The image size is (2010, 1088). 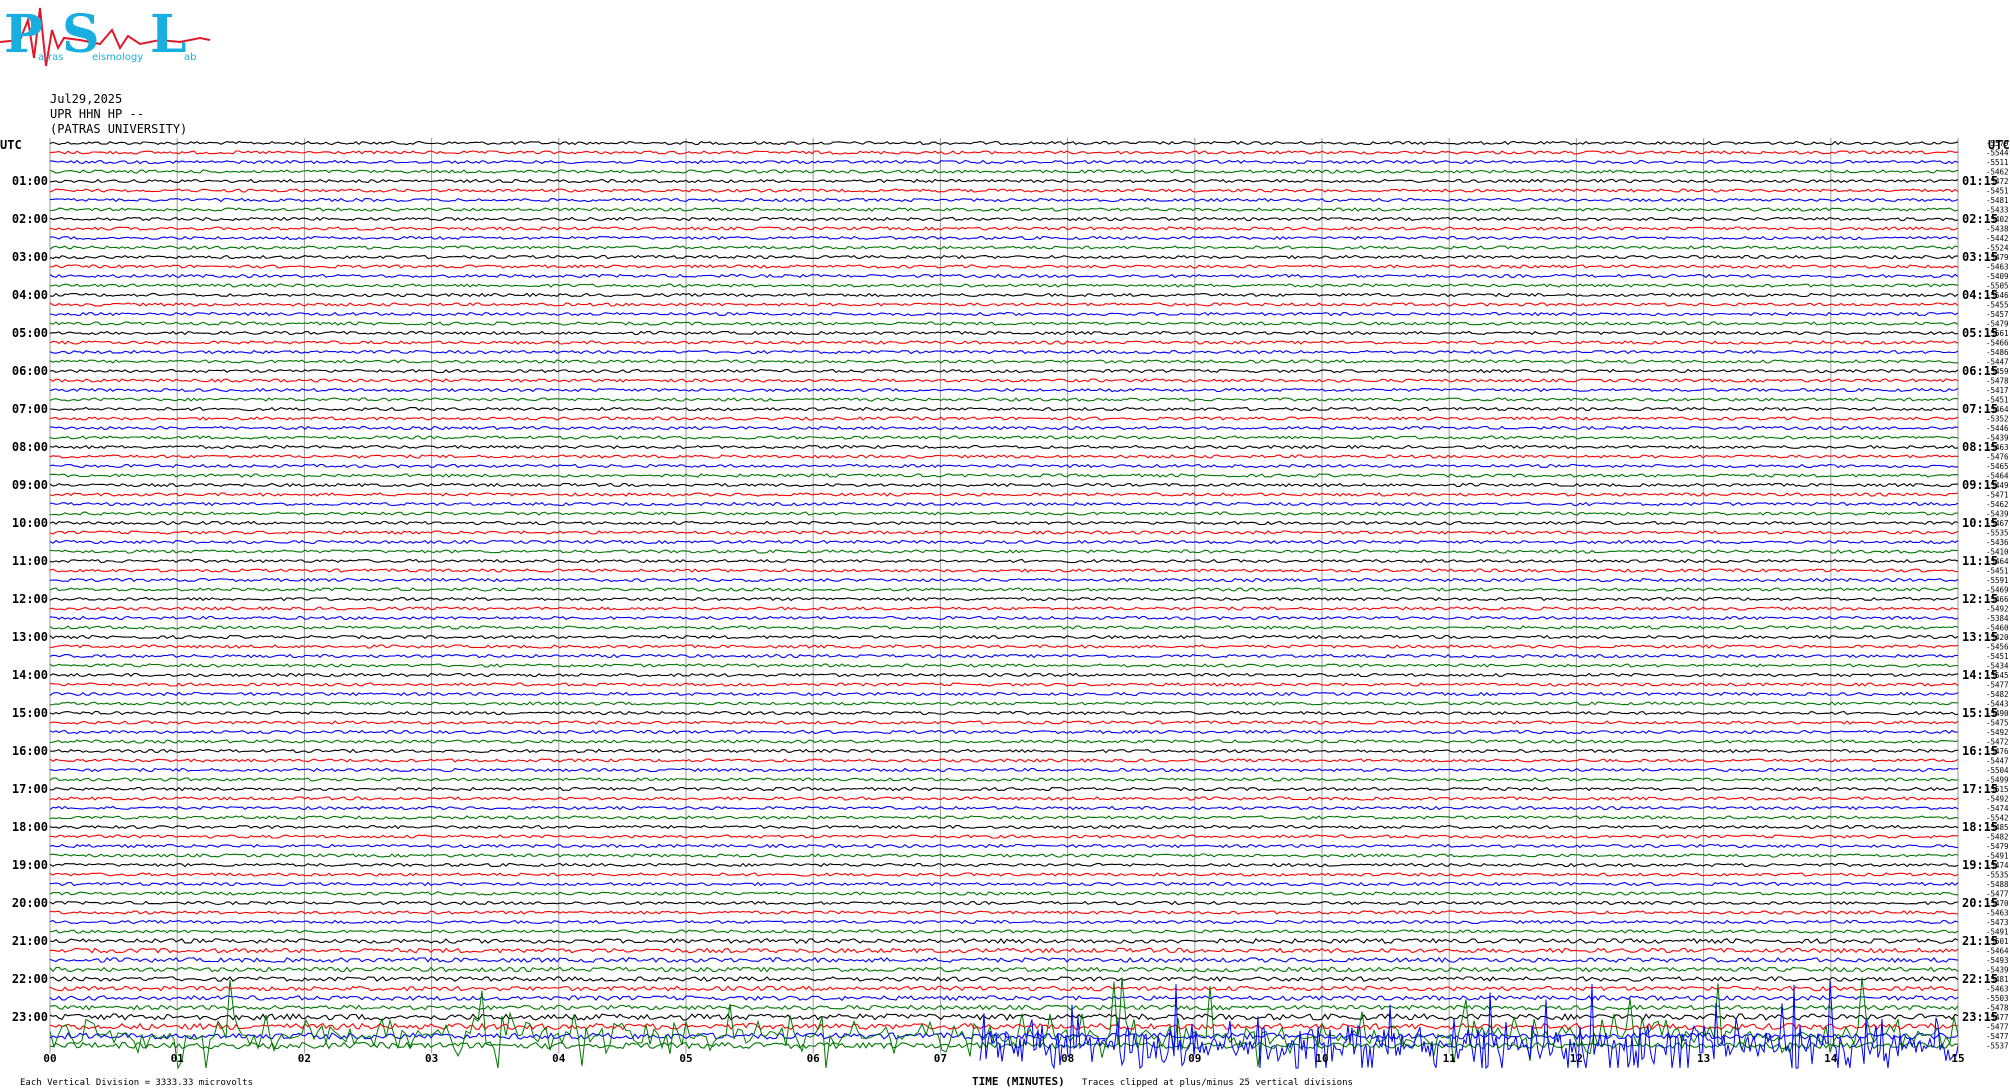 I want to click on hour-label-left: 12:00, so click(x=30, y=599).